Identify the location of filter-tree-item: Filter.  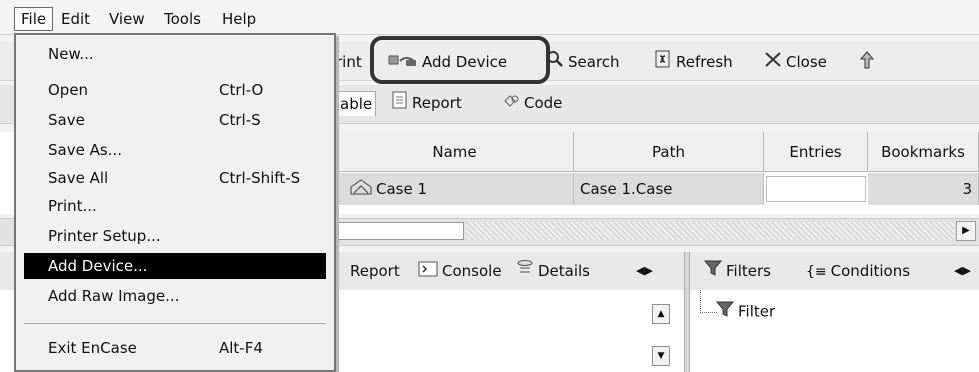
(745, 312).